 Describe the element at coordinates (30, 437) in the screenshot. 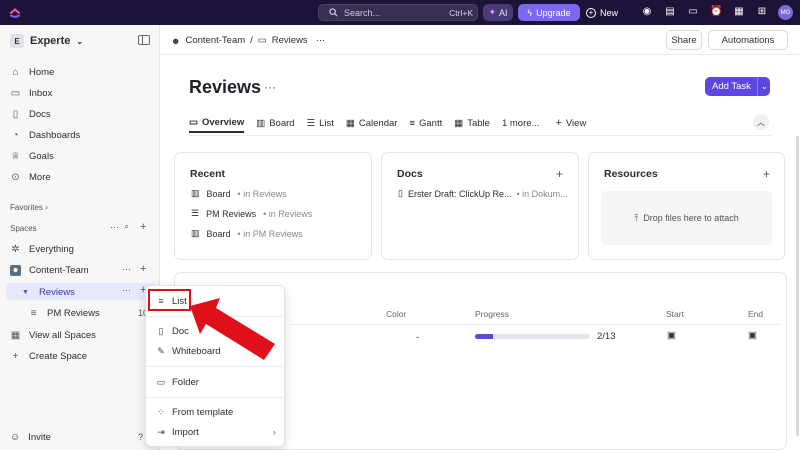

I see `invite-button: ☺ Invite` at that location.